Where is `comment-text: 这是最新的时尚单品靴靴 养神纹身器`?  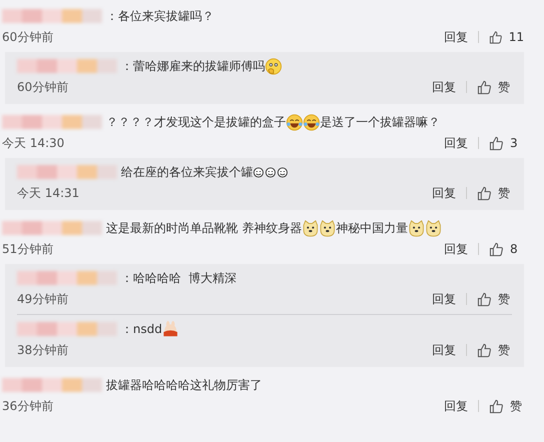 comment-text: 这是最新的时尚单品靴靴 养神纹身器 is located at coordinates (204, 228).